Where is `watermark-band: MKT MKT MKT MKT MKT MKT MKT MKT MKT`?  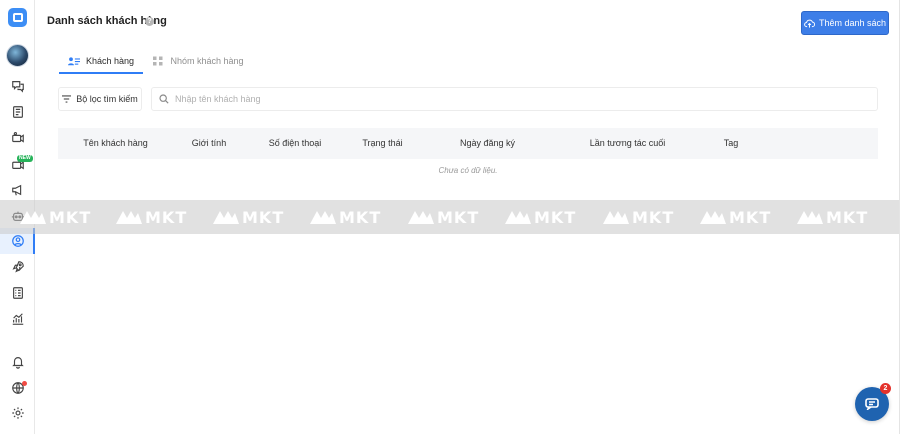 watermark-band: MKT MKT MKT MKT MKT MKT MKT MKT MKT is located at coordinates (450, 217).